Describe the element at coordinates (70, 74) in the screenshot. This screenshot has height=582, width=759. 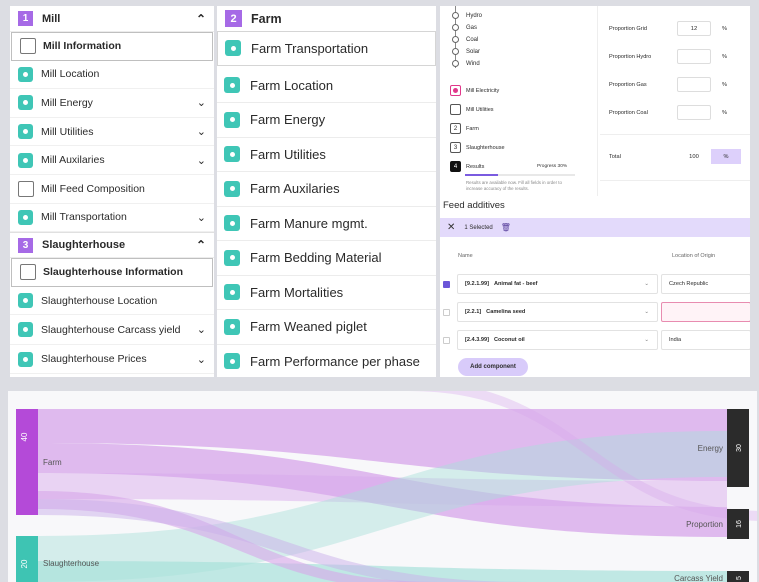
I see `list-item-label: Mill Location` at that location.